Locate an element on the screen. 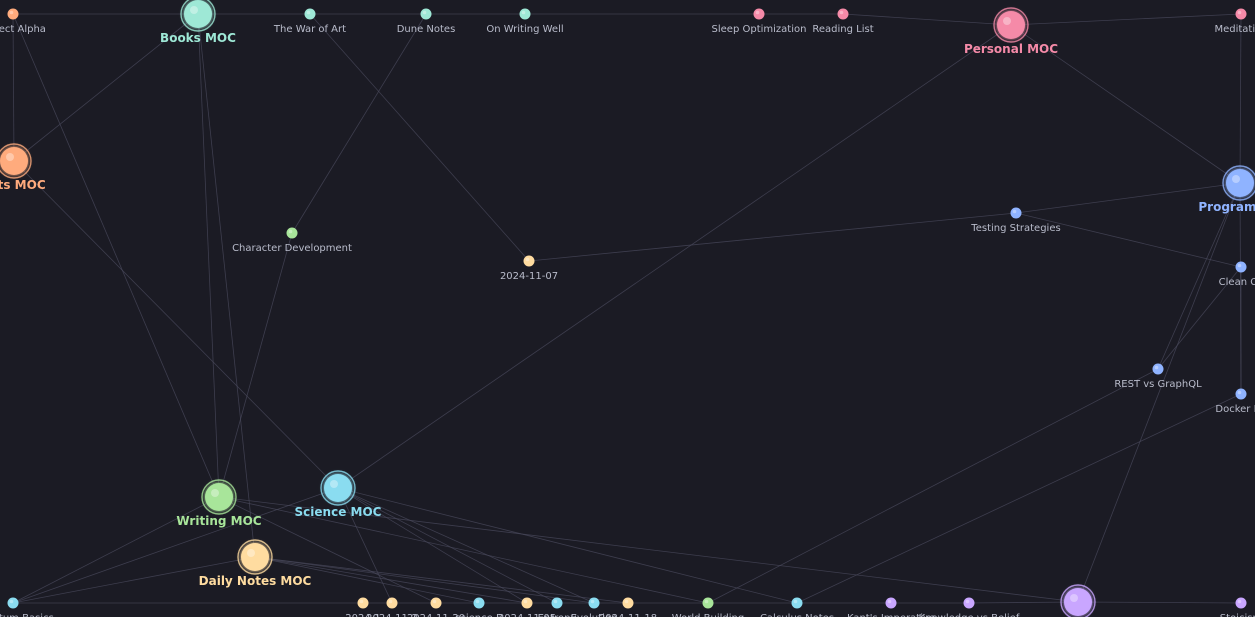 The height and width of the screenshot is (617, 1255). note-node-br: Stoicism is located at coordinates (1237, 607).